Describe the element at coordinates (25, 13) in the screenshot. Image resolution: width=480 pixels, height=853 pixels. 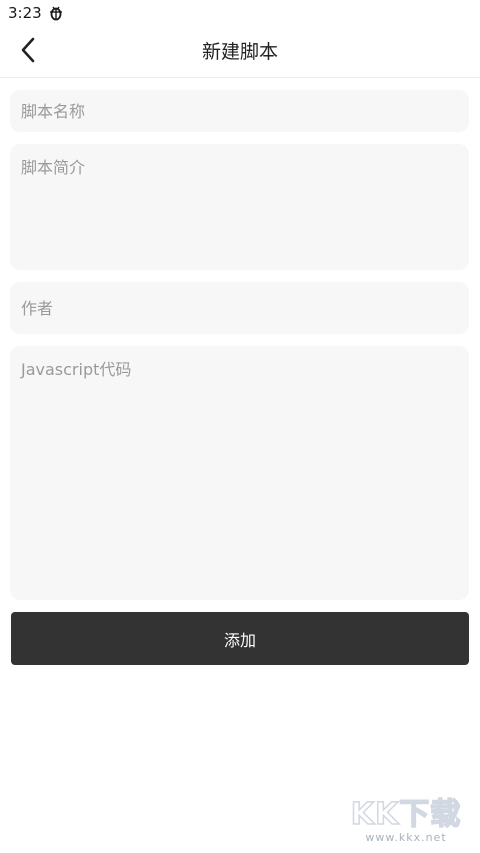
I see `status-time: 3:23` at that location.